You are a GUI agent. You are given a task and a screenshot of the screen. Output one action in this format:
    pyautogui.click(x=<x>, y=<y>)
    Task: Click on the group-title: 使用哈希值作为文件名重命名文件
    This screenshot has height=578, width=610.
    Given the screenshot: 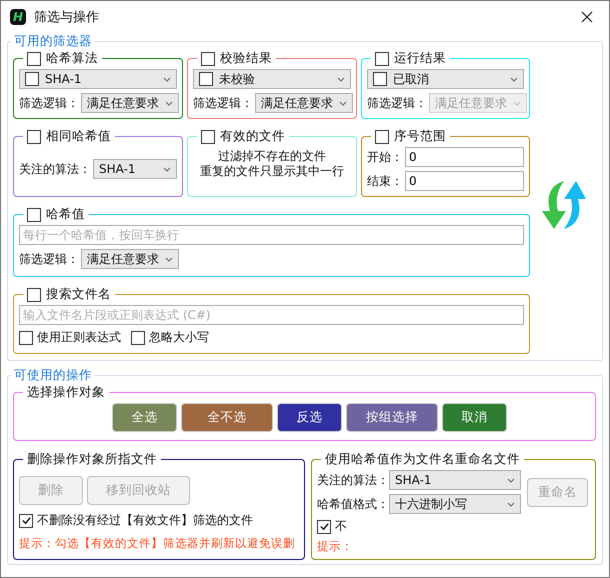 What is the action you would take?
    pyautogui.click(x=422, y=460)
    